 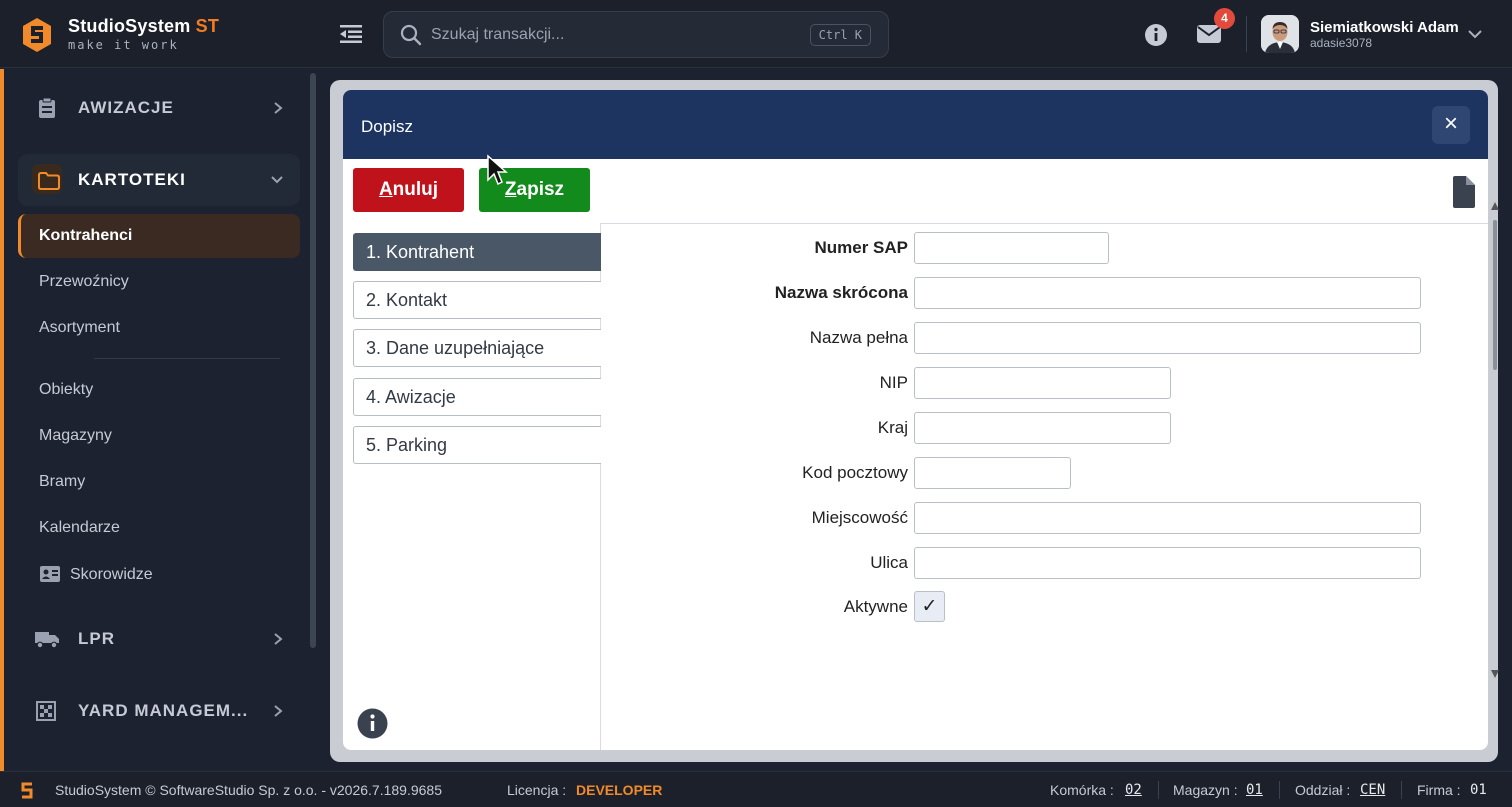 I want to click on user-login: adasie3078, so click(x=1341, y=43).